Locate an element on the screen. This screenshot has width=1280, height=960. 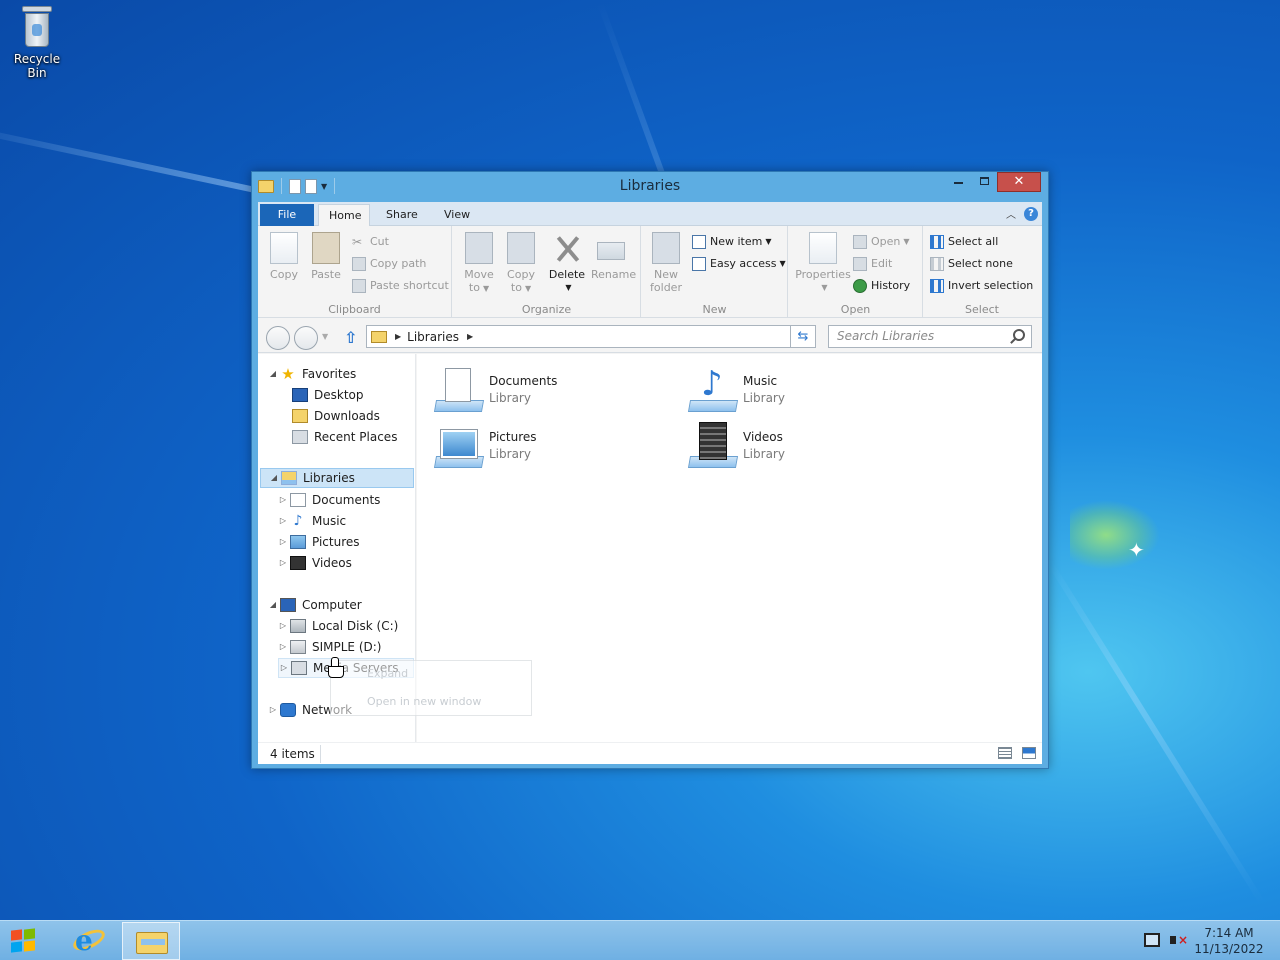
history-button: History is located at coordinates (881, 286).